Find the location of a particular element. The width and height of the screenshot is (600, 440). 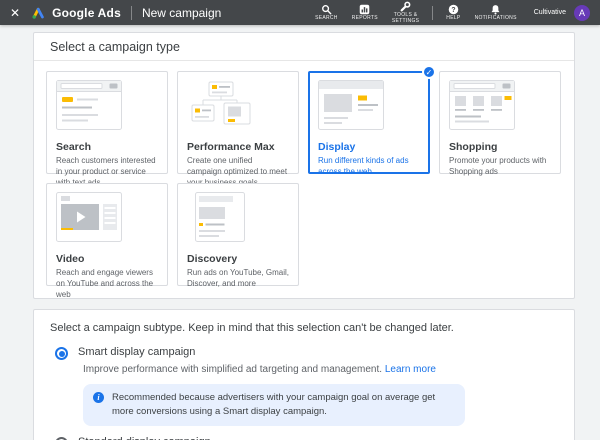

card-title: Video is located at coordinates (70, 259).